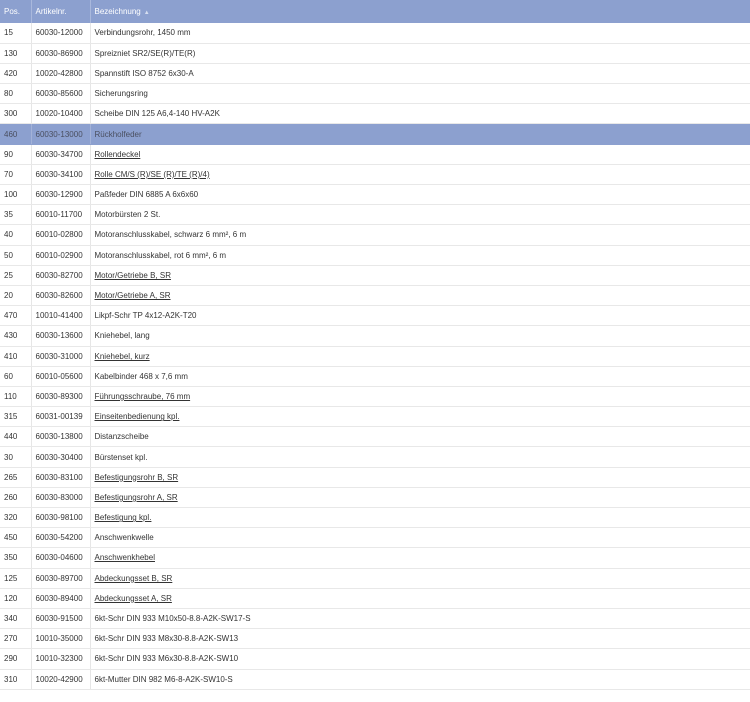 The height and width of the screenshot is (702, 750). What do you see at coordinates (8, 215) in the screenshot?
I see `cell-pos-text: 35` at bounding box center [8, 215].